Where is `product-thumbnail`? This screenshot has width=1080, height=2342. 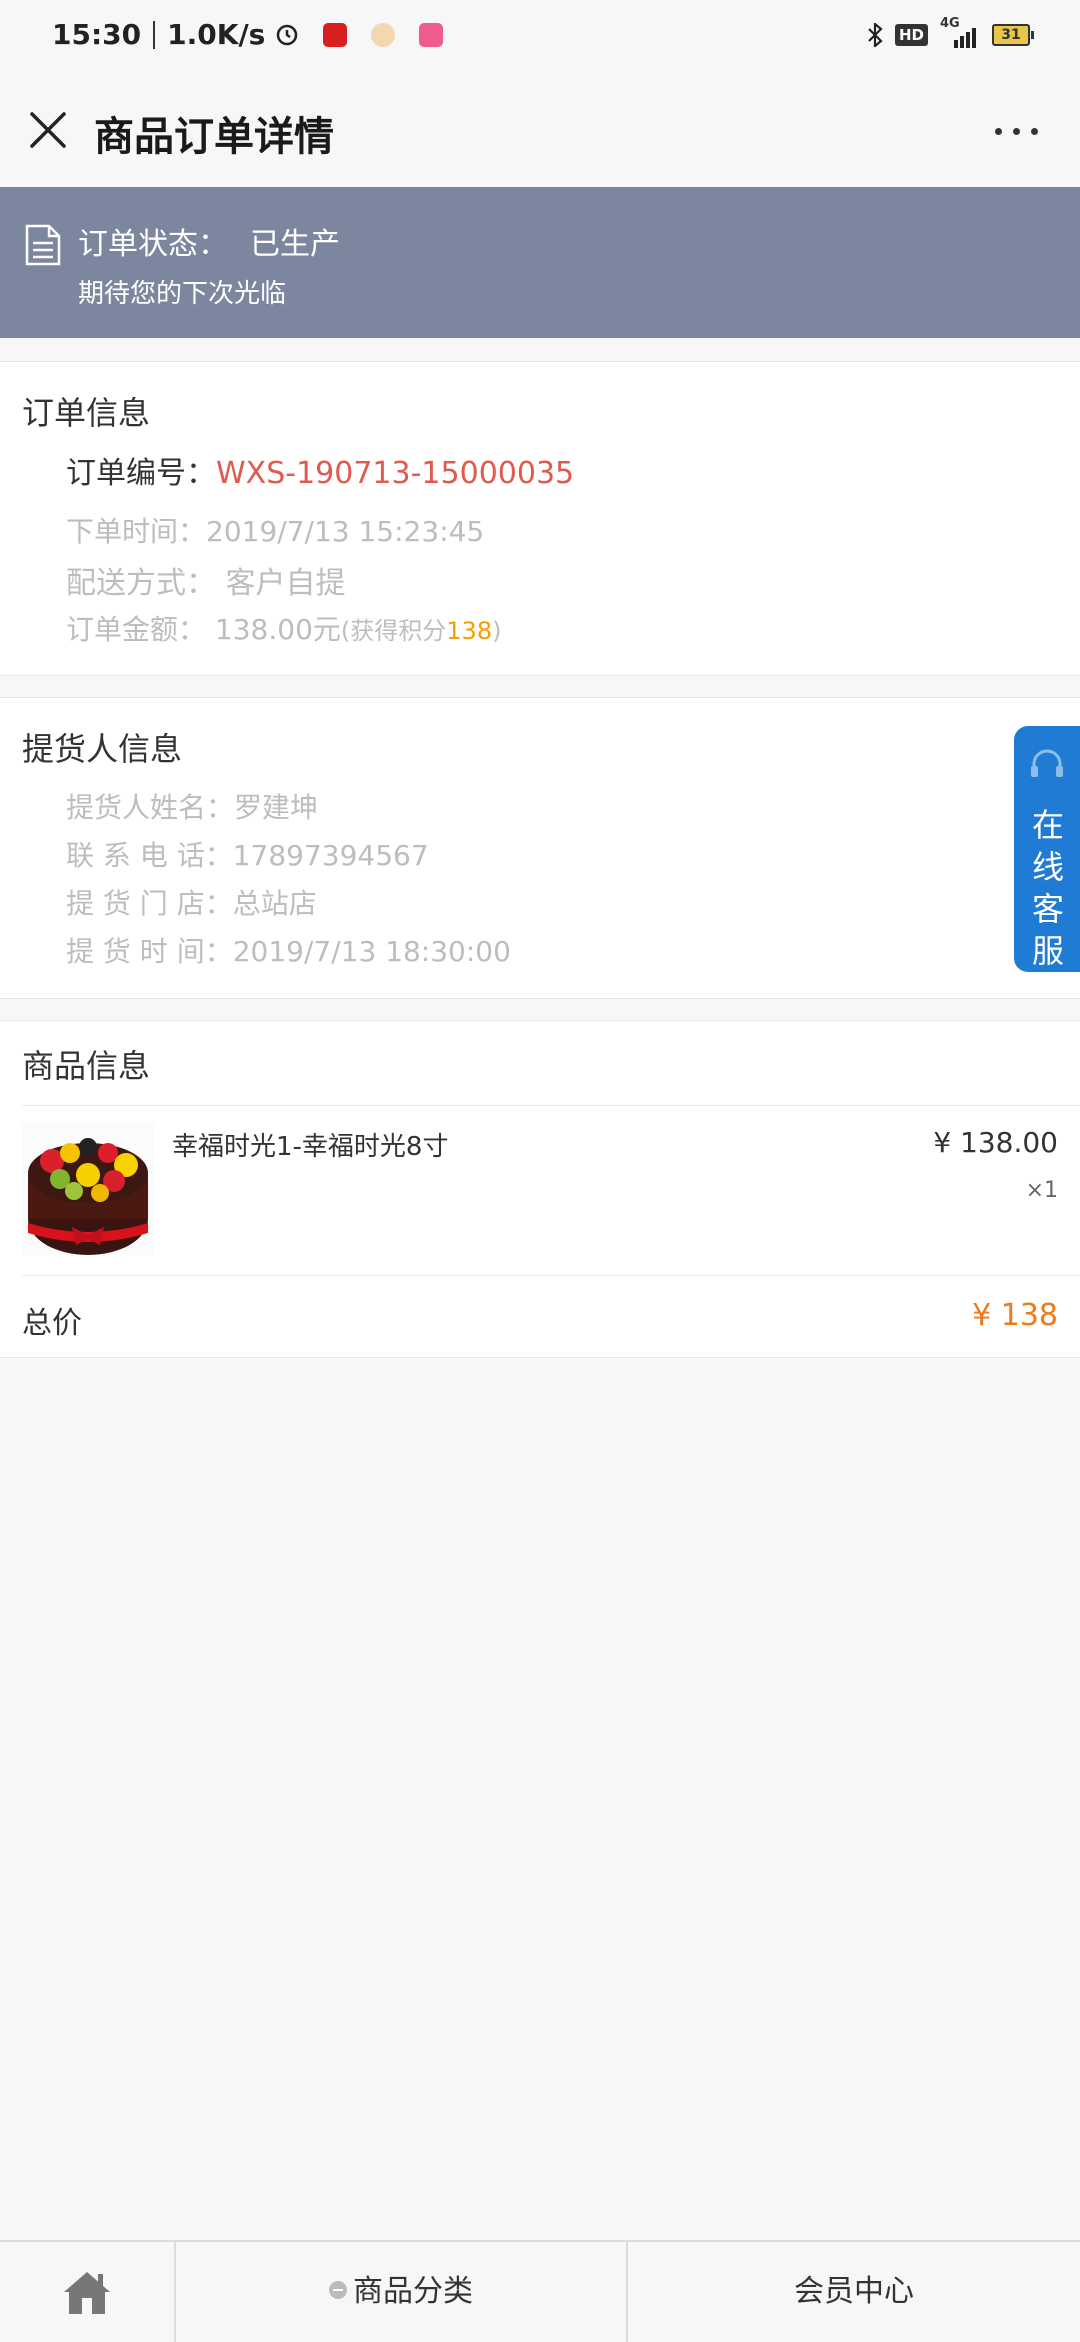
product-thumbnail is located at coordinates (88, 1189).